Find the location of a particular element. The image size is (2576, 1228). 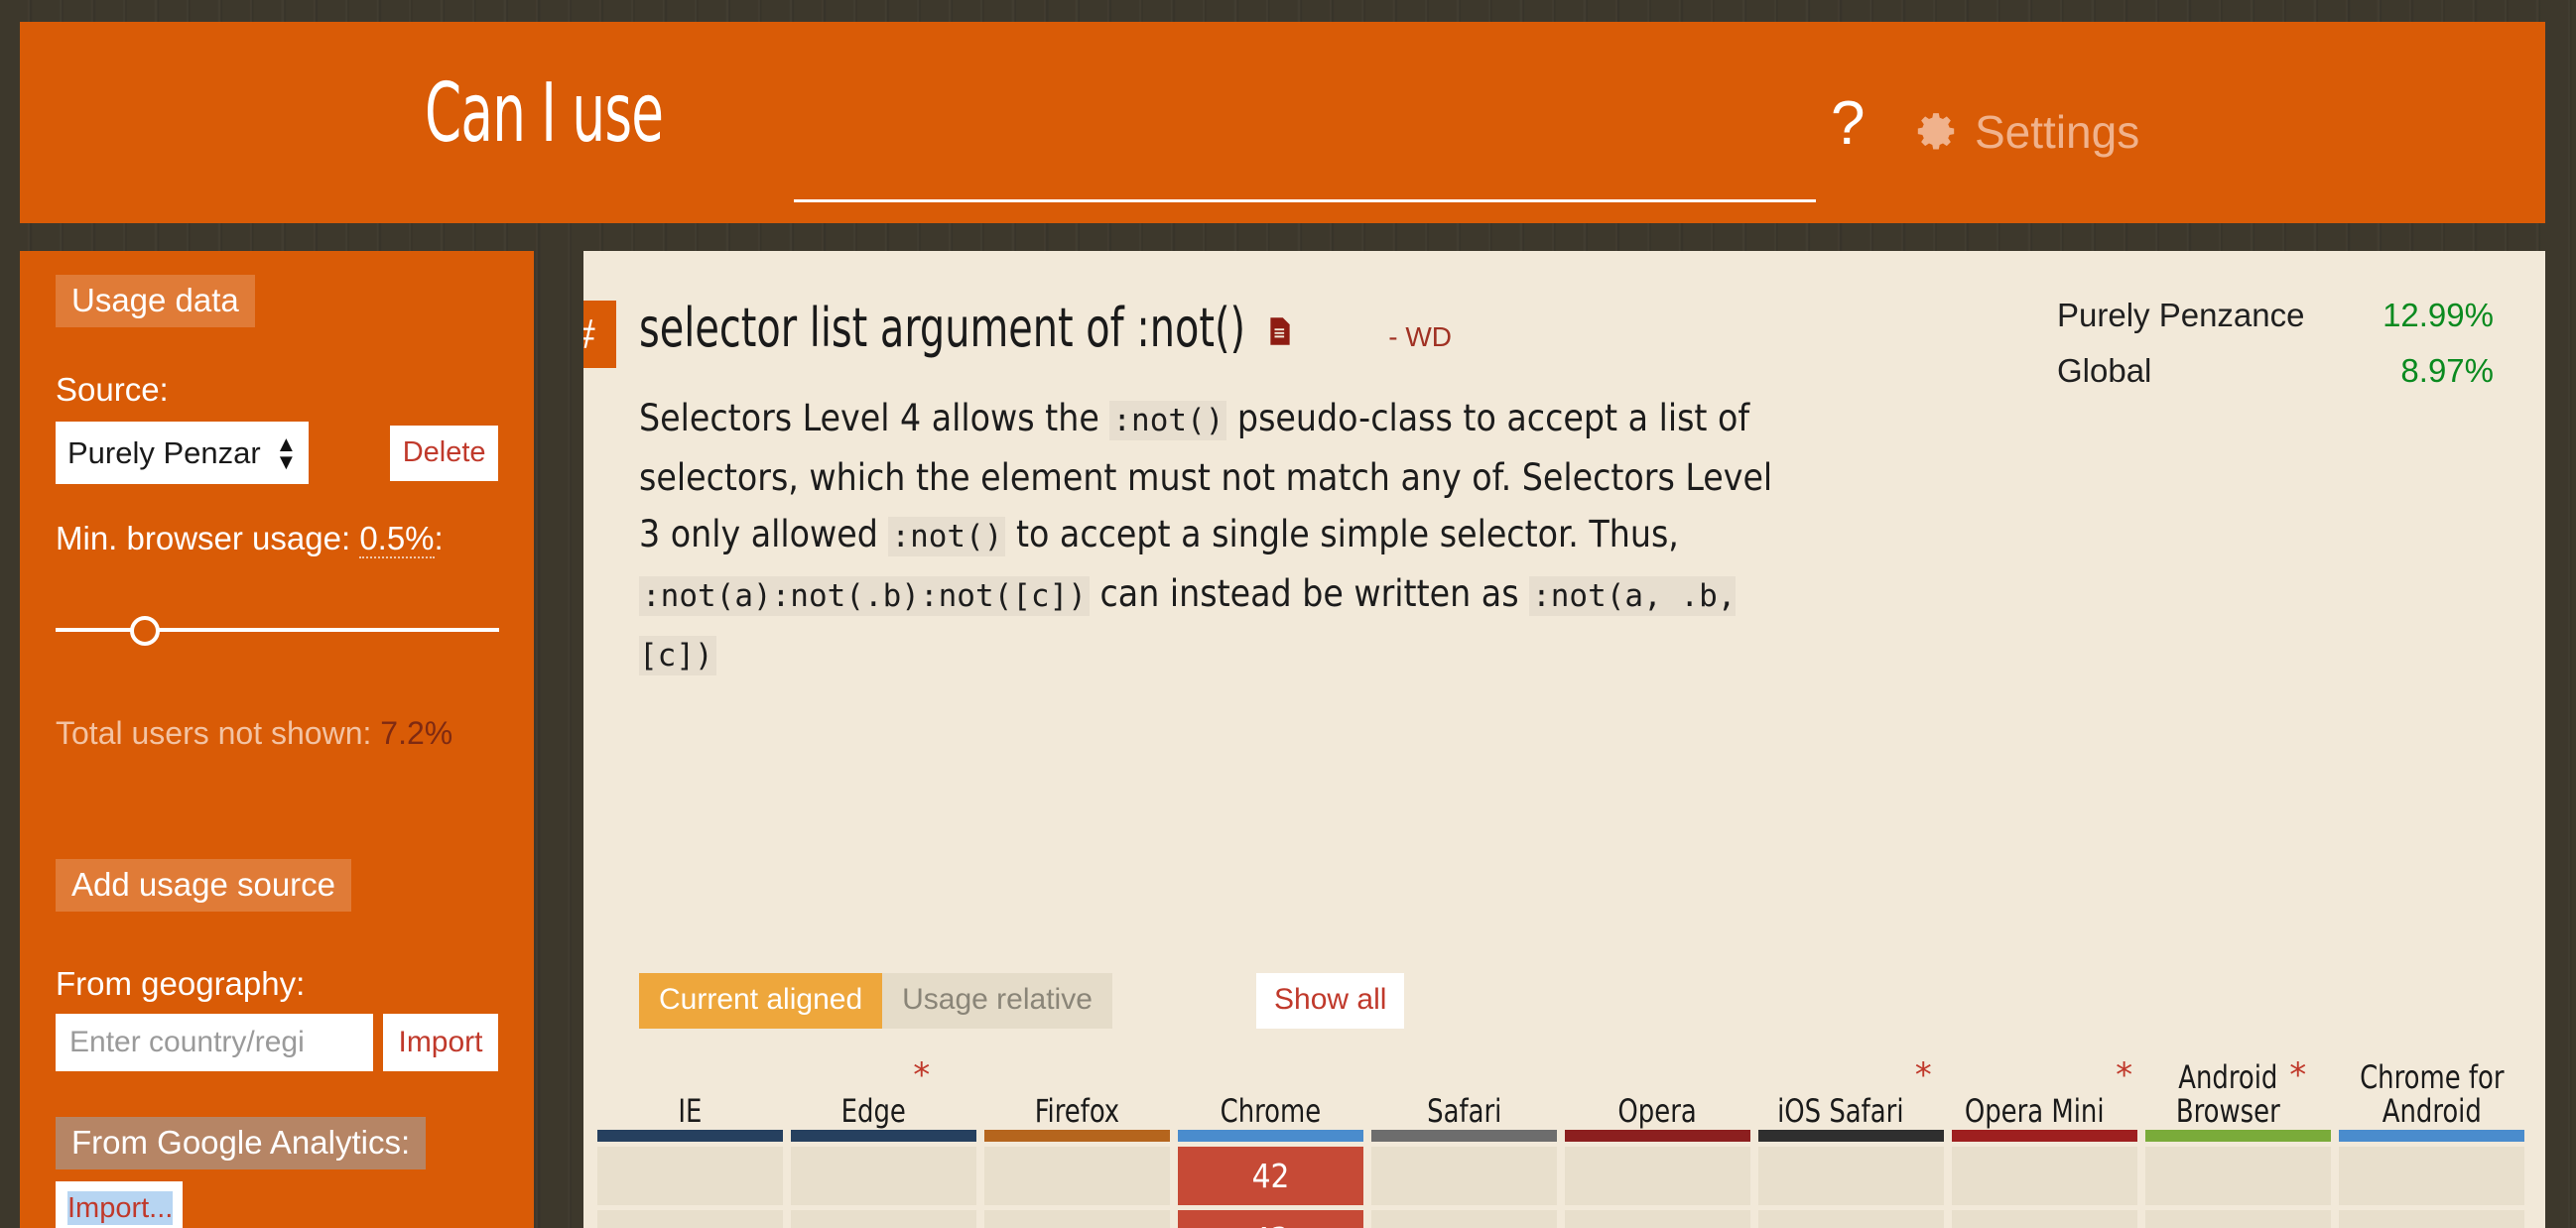

browser-column-header: IE is located at coordinates (690, 1087).